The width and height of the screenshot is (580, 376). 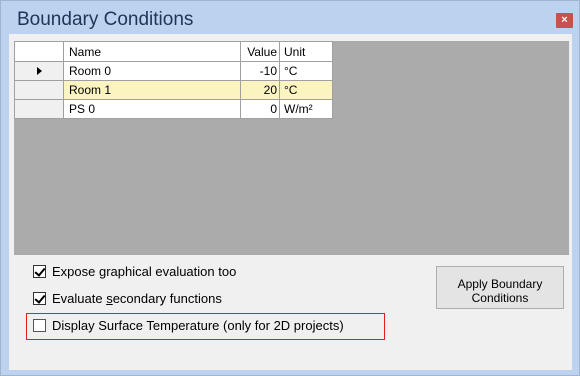 What do you see at coordinates (260, 51) in the screenshot?
I see `column-header-value: Value` at bounding box center [260, 51].